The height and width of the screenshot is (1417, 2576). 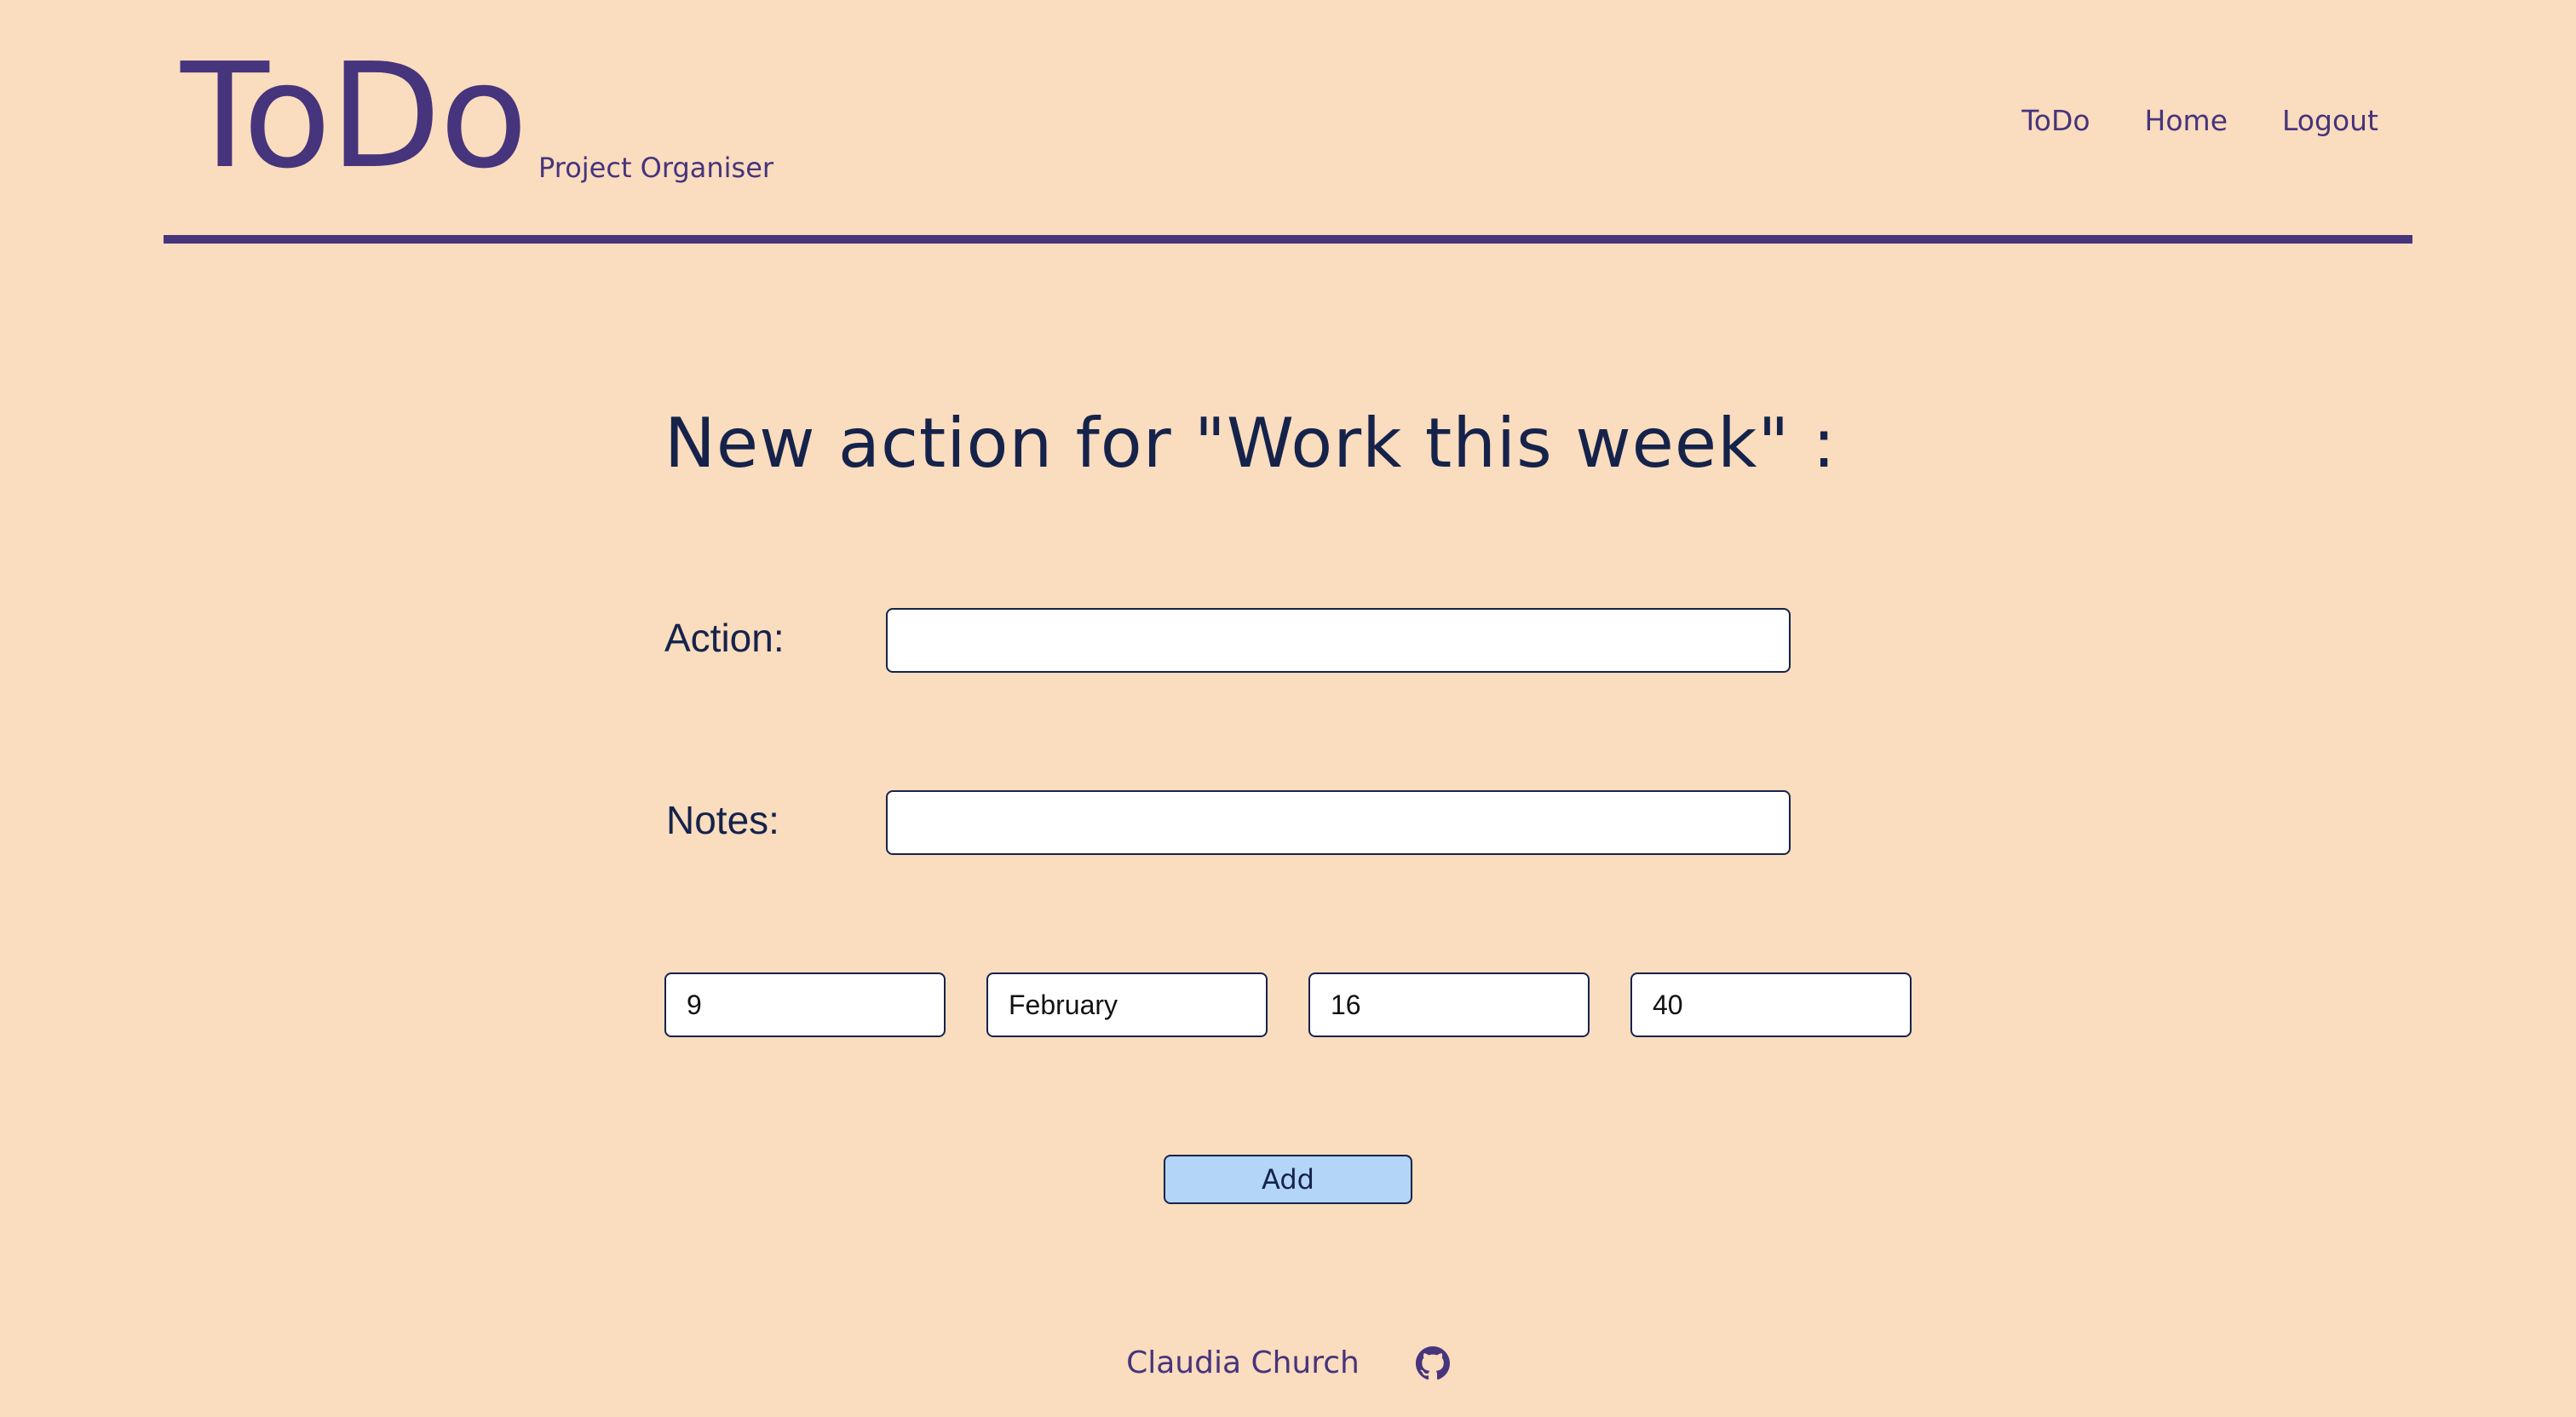 I want to click on action-input, so click(x=1338, y=640).